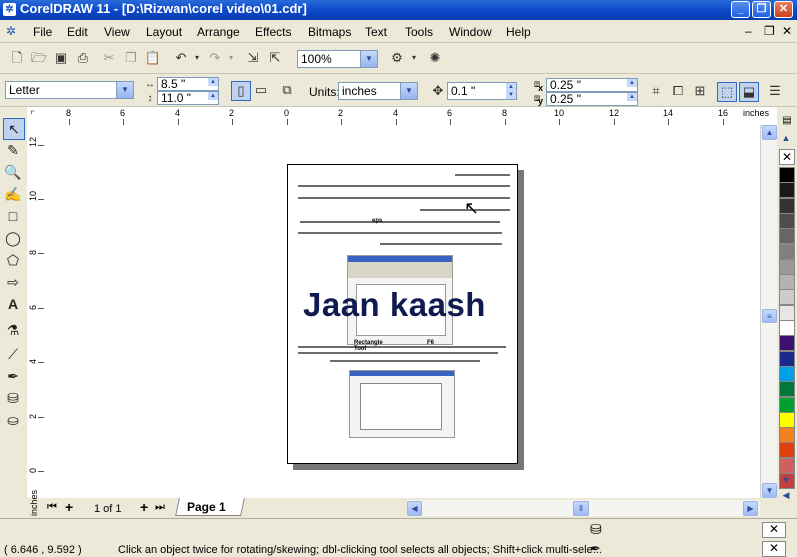  Describe the element at coordinates (749, 92) in the screenshot. I see `draw-as-selected-icon: ⬓` at that location.